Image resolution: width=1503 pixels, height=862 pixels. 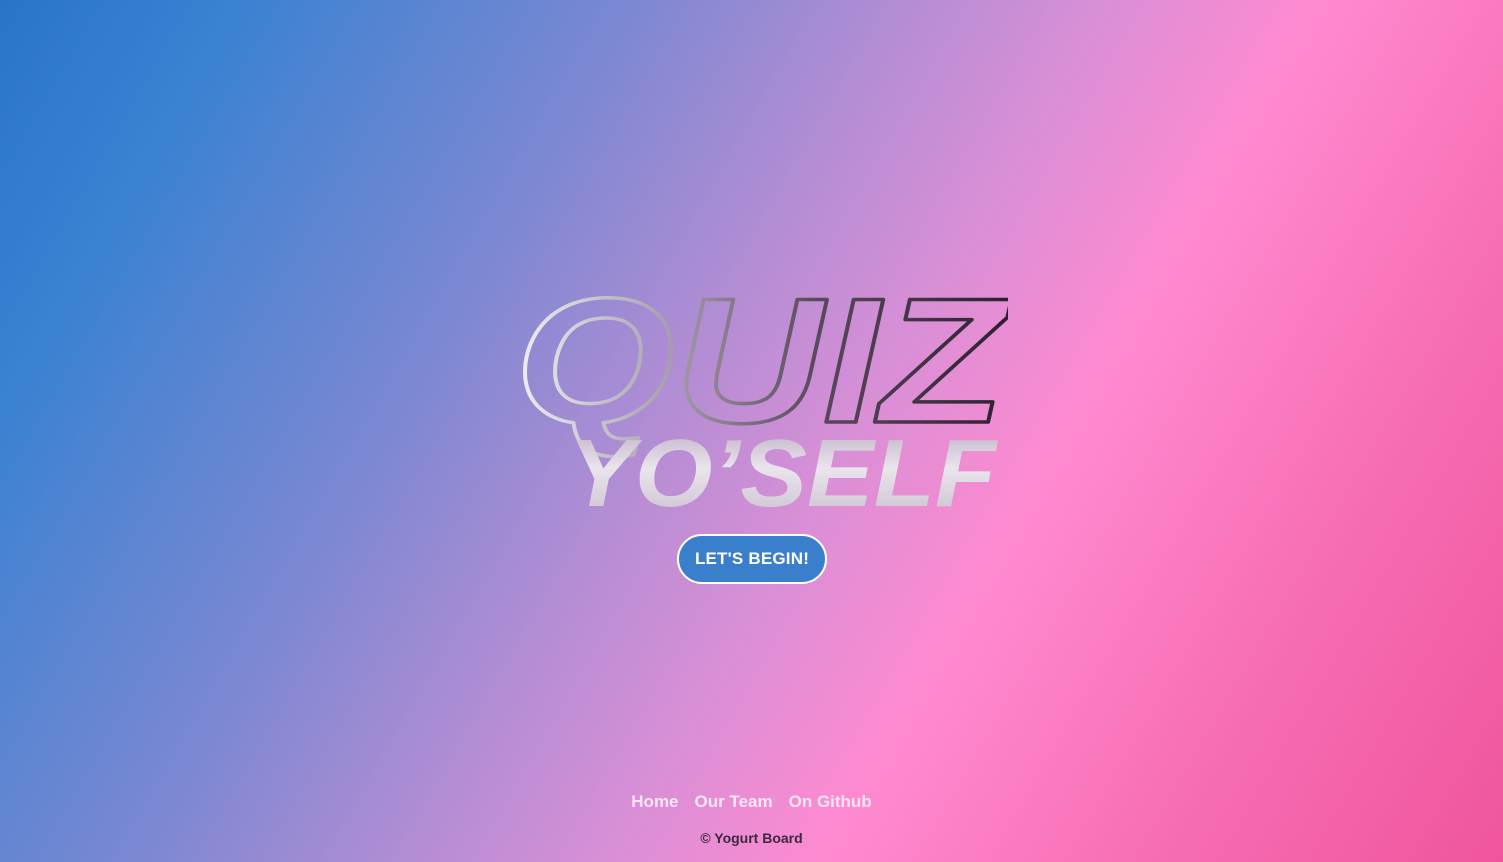 I want to click on copyright-text: © Yogurt Board, so click(x=751, y=838).